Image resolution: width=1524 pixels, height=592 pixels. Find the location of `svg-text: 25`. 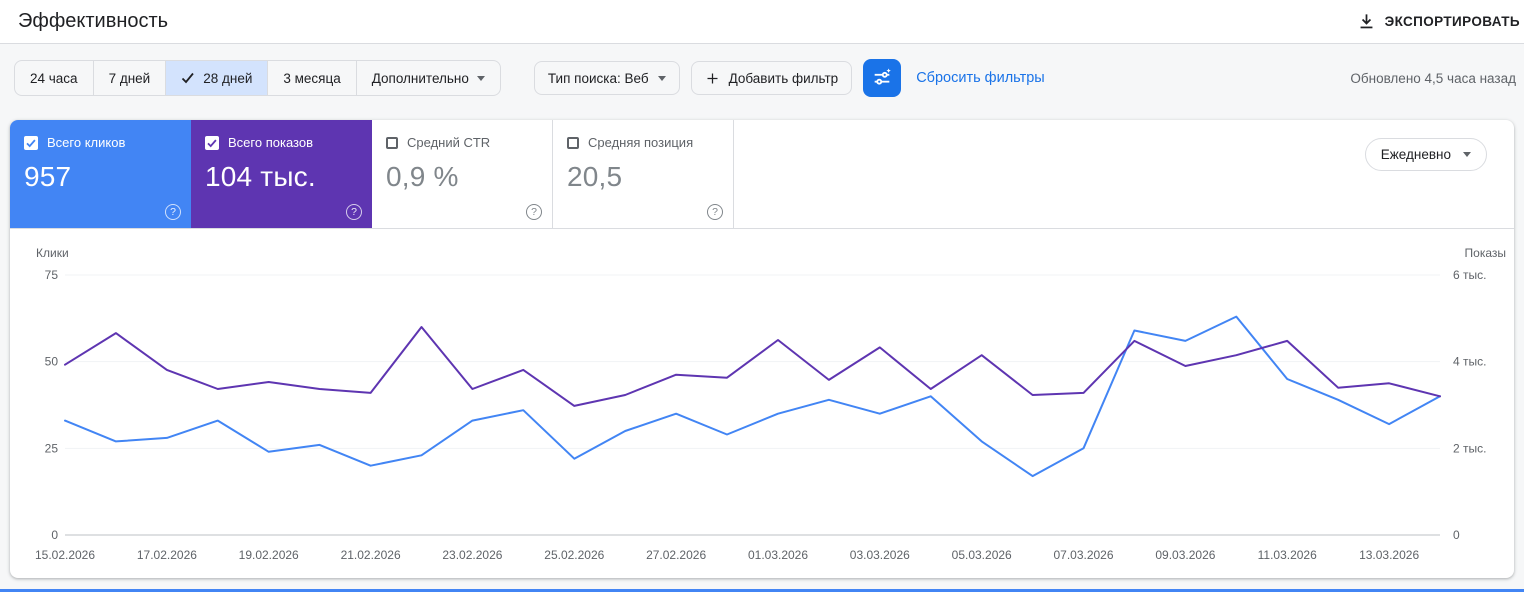

svg-text: 25 is located at coordinates (52, 448).